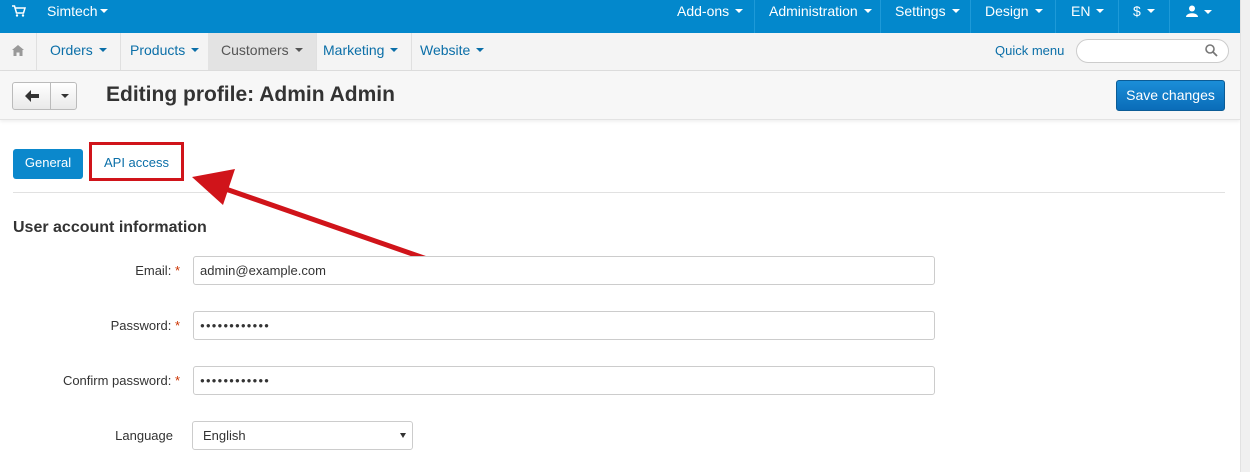 This screenshot has height=472, width=1250. I want to click on home-icon, so click(18, 50).